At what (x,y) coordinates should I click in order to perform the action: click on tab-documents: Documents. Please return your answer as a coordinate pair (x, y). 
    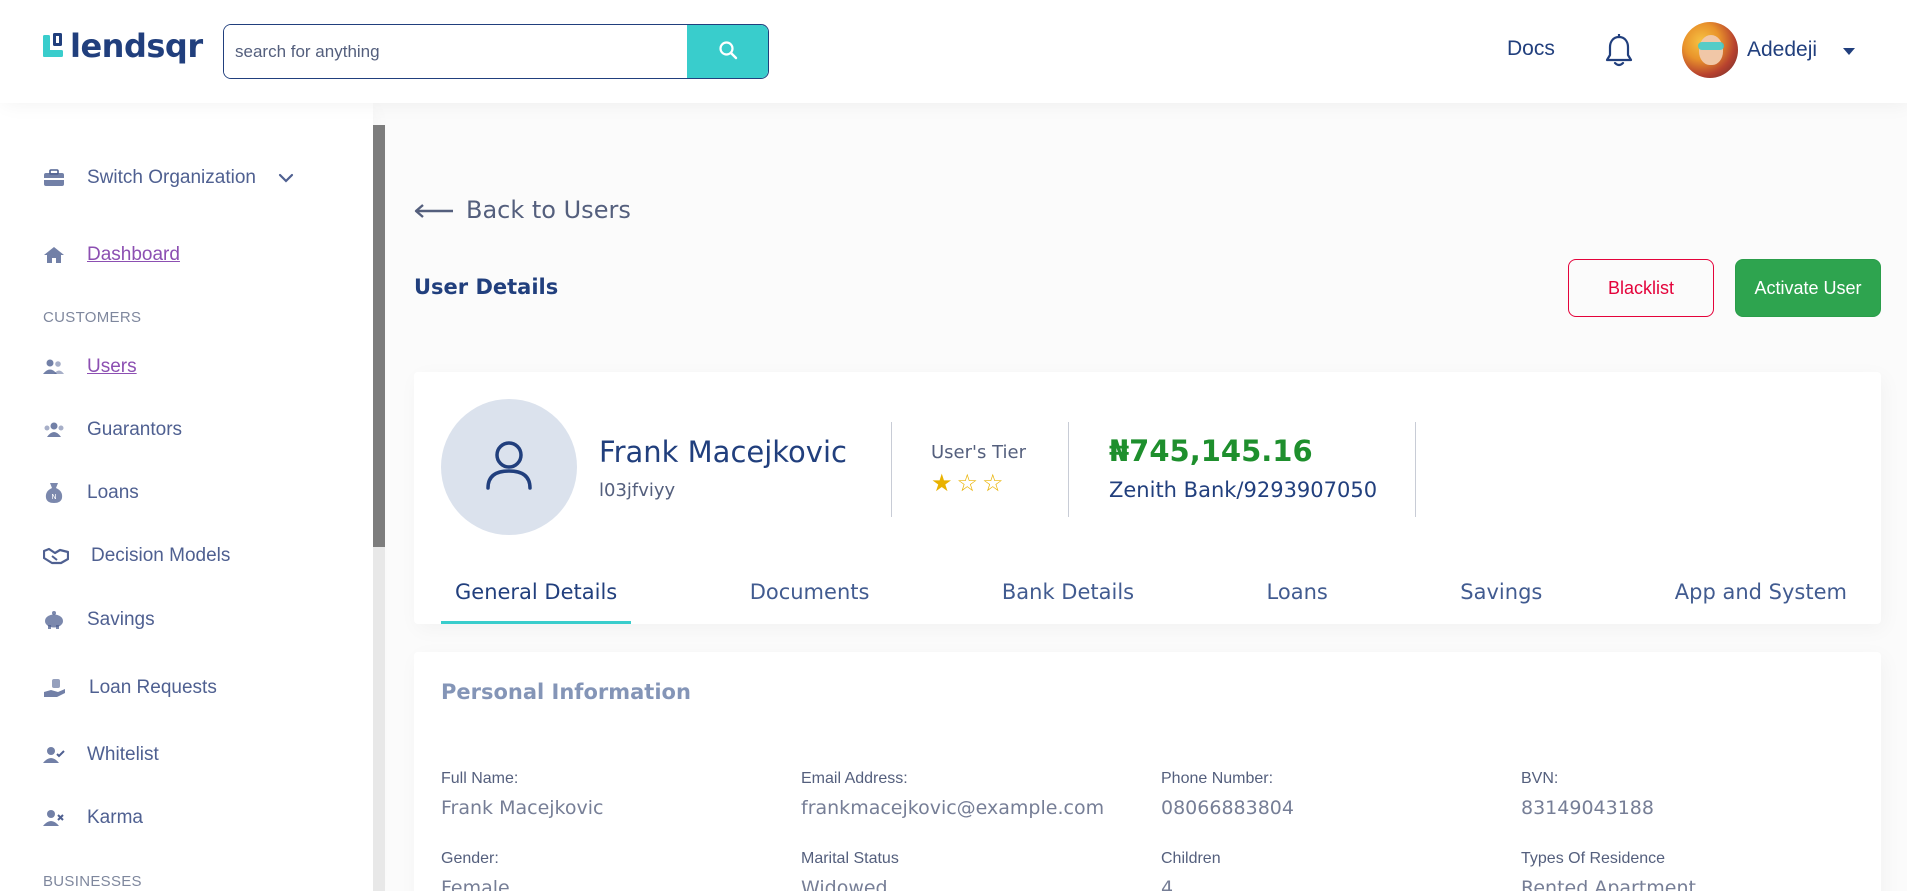
    Looking at the image, I should click on (810, 600).